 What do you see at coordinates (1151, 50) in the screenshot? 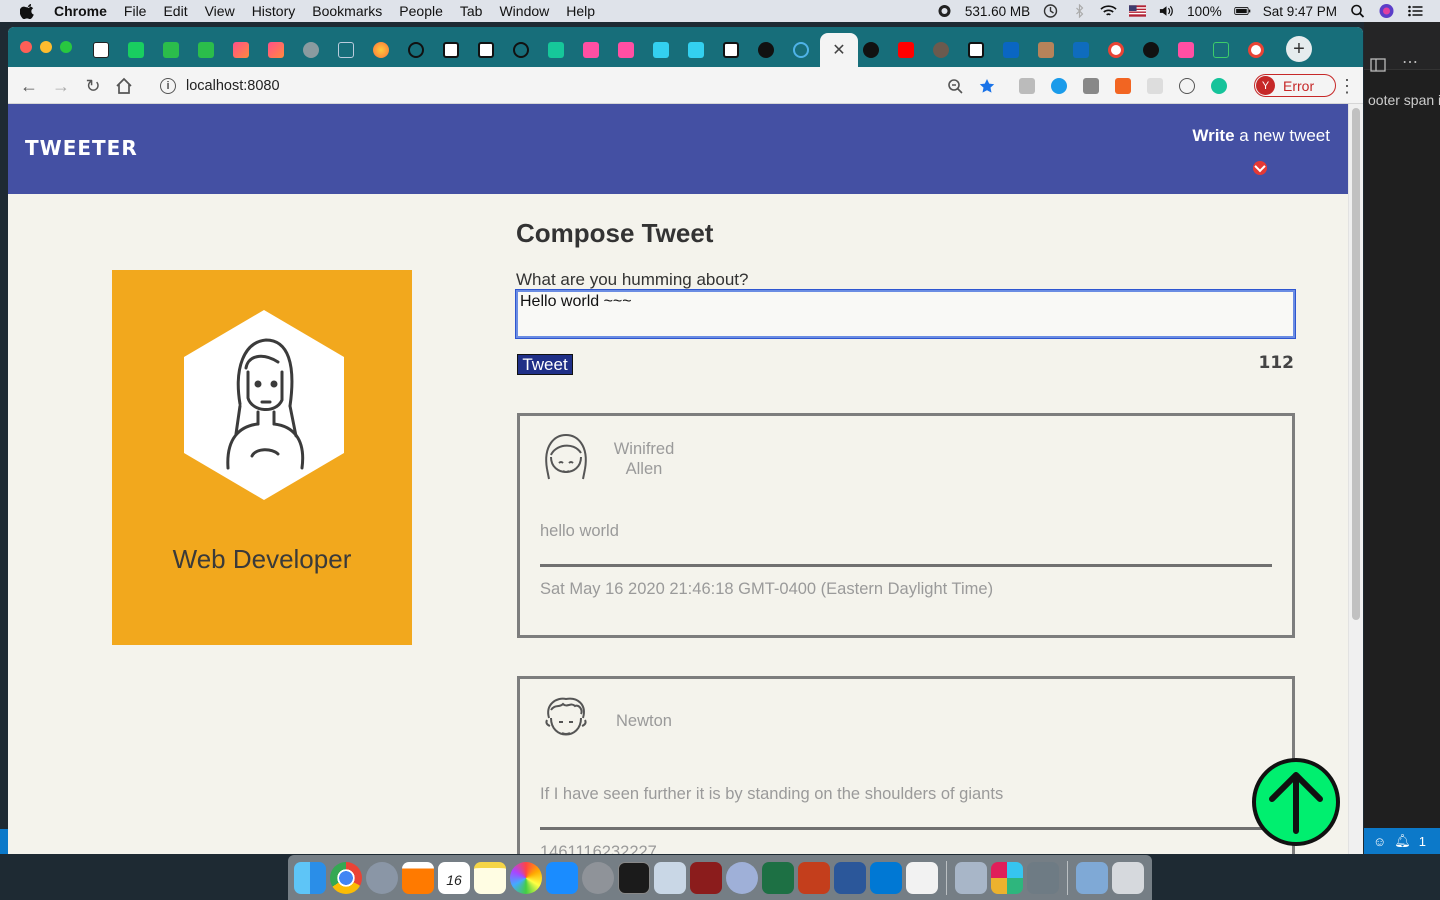
I see `tab-github-two` at bounding box center [1151, 50].